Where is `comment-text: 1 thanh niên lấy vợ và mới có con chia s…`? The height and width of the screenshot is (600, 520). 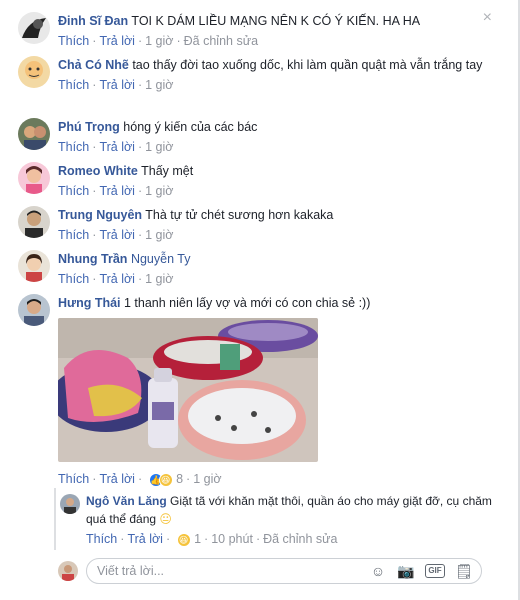
comment-text: 1 thanh niên lấy vợ và mới có con chia s… is located at coordinates (245, 303).